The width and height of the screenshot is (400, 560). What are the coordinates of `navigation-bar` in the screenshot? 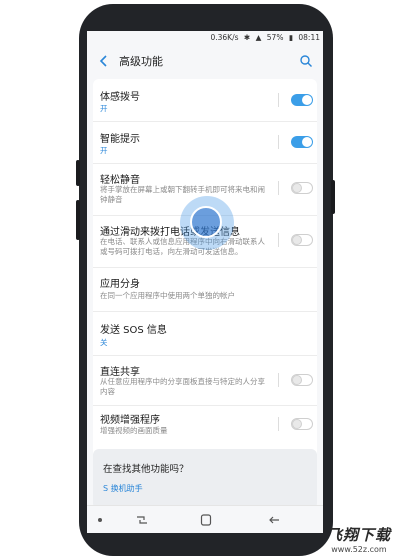 It's located at (205, 519).